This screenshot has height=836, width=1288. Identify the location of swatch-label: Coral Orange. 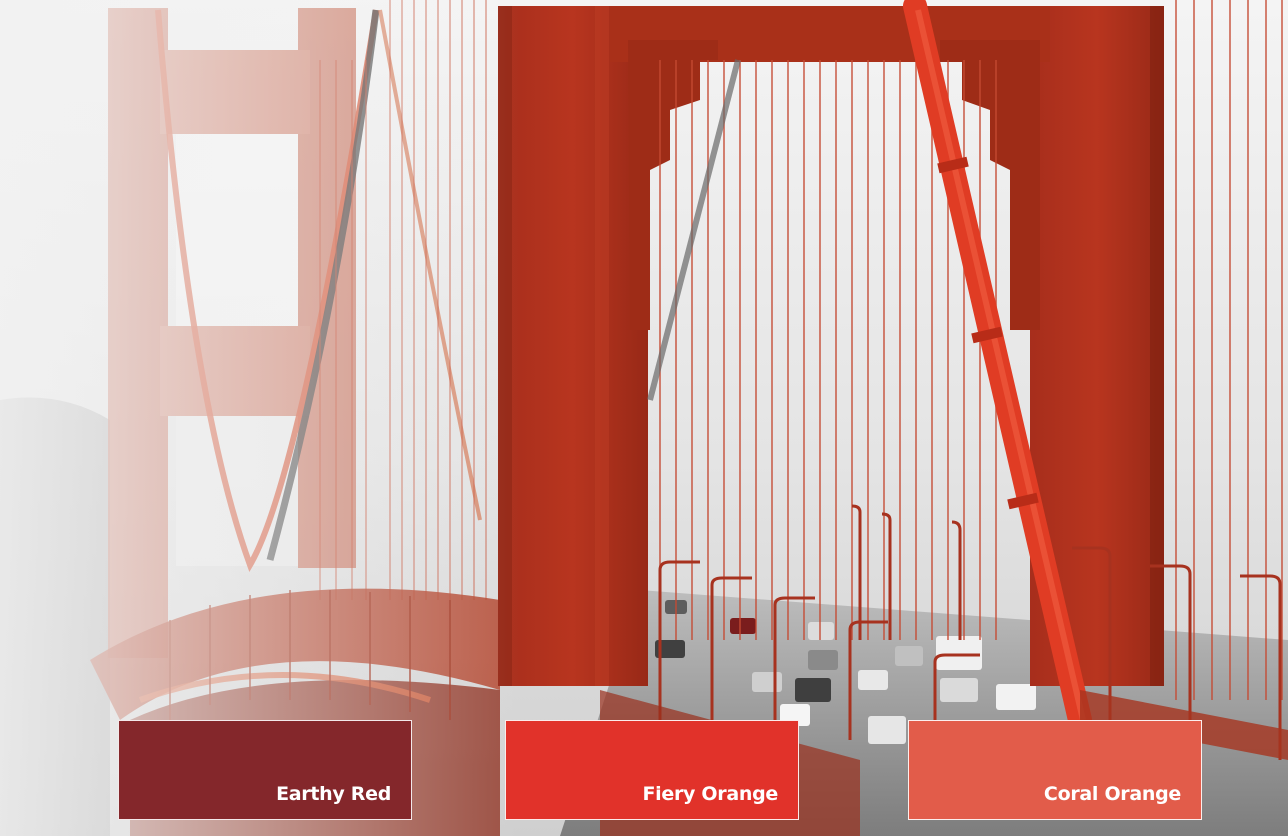
(1112, 794).